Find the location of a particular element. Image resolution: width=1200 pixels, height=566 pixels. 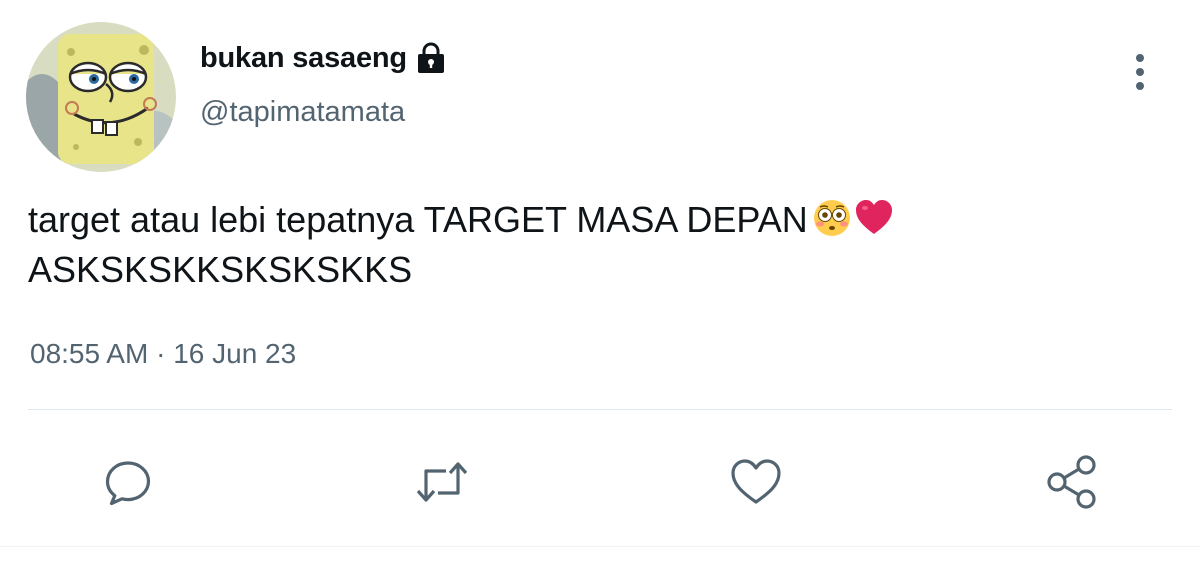

tweet-text-line2: ASKSKSKKSKSKSKKS is located at coordinates (220, 269).